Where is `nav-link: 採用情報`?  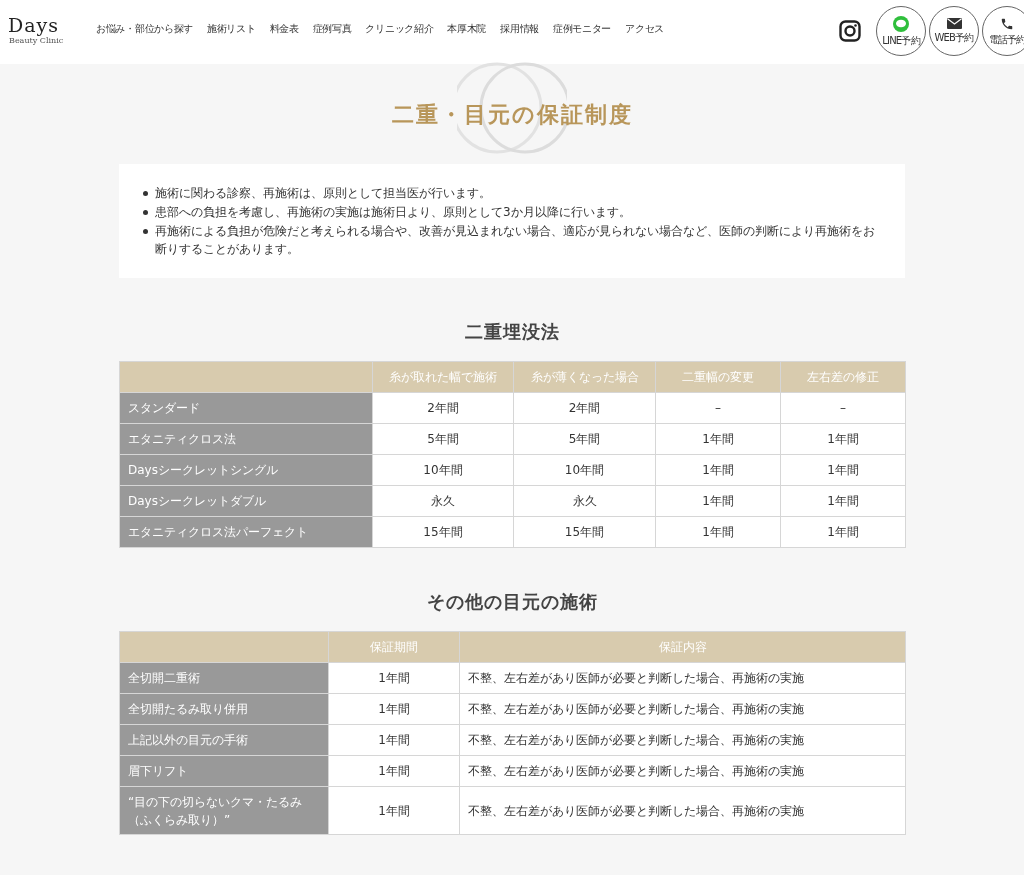 nav-link: 採用情報 is located at coordinates (519, 29).